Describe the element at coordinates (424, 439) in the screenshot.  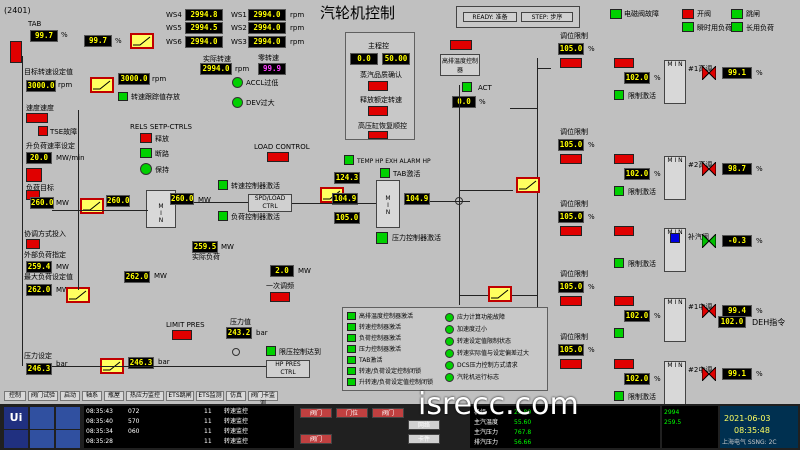
I see `bottom-button-4: 卡件` at that location.